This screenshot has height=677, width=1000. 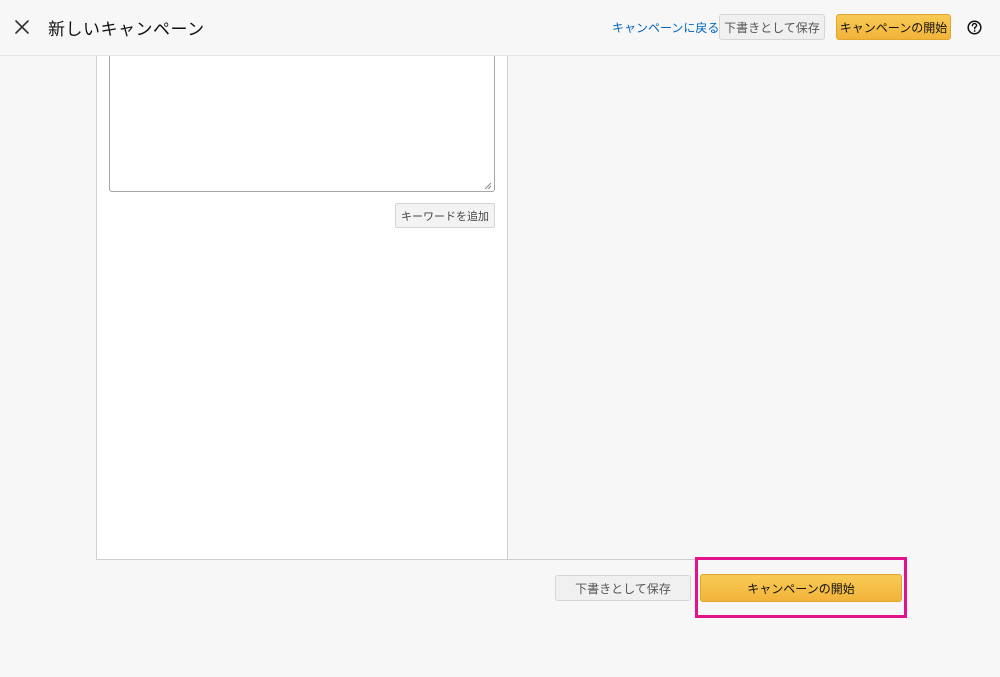 What do you see at coordinates (665, 27) in the screenshot?
I see `back-to-campaigns-link: キャンペーンに戻る` at bounding box center [665, 27].